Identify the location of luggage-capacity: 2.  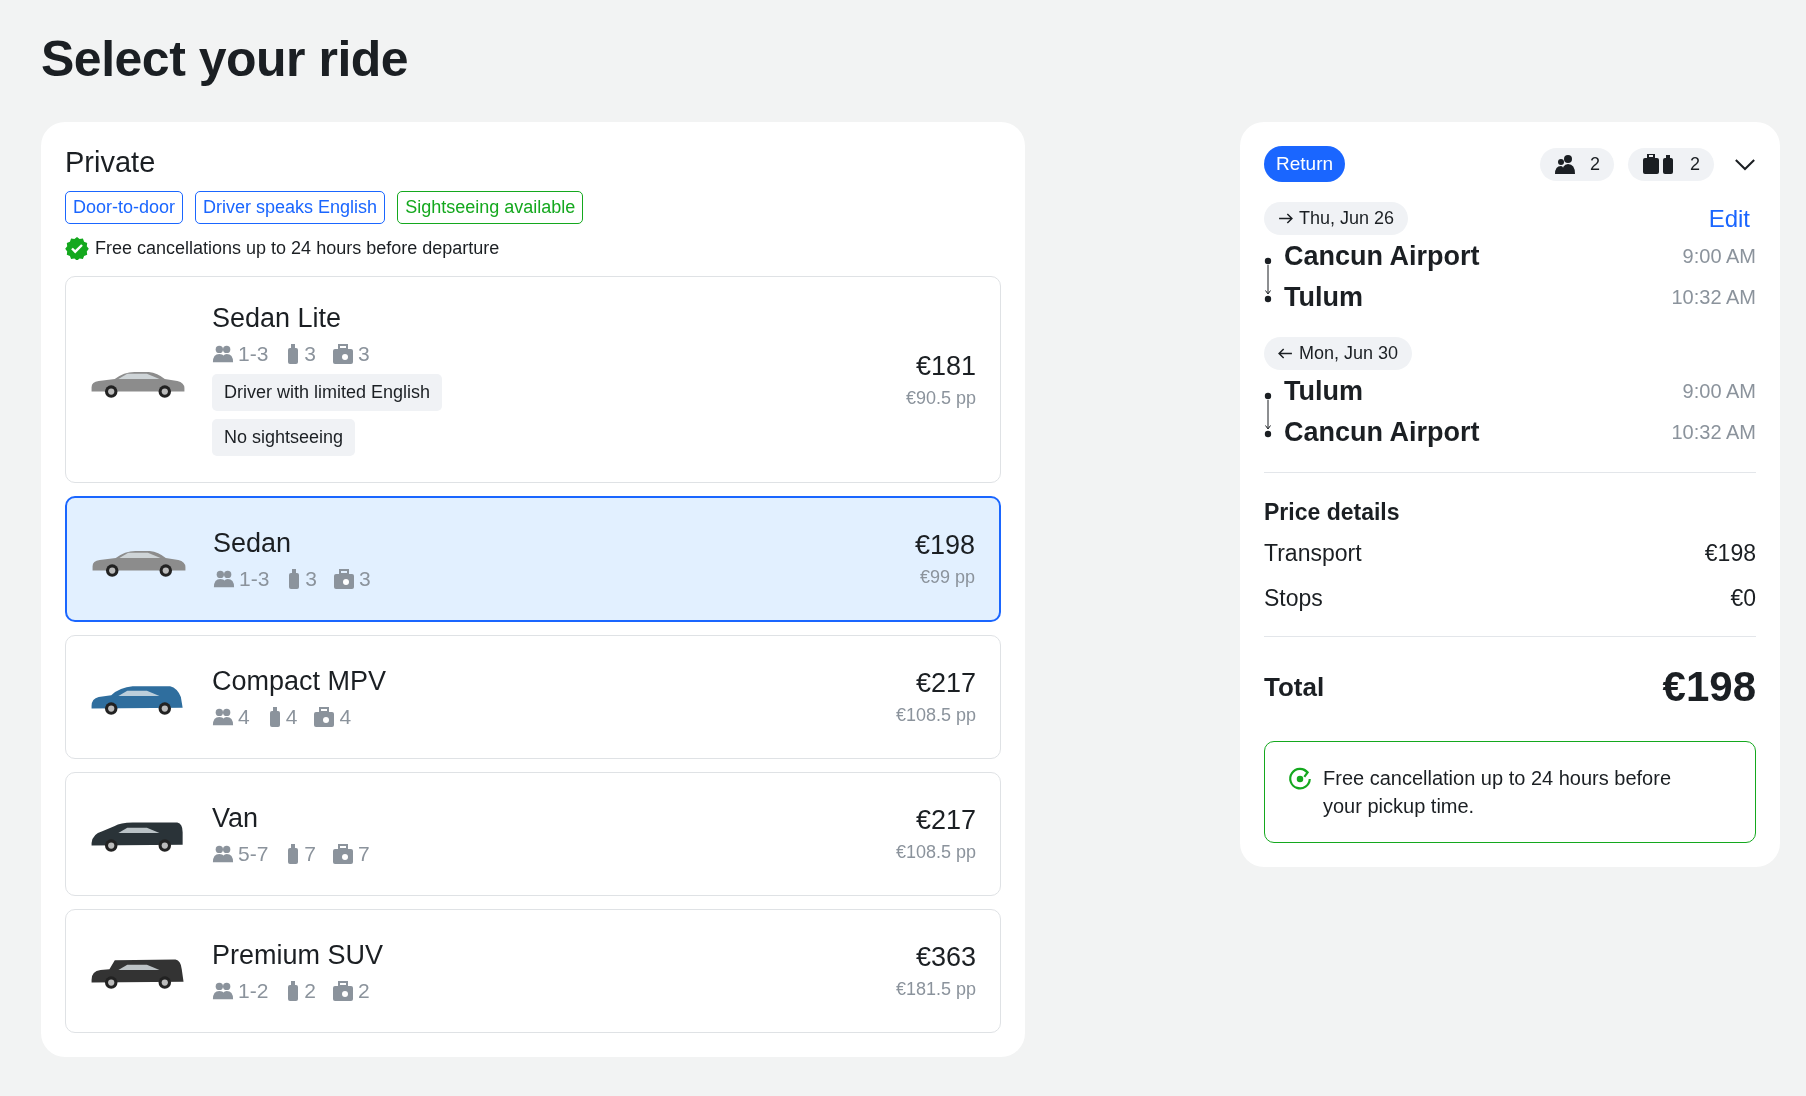
(364, 990).